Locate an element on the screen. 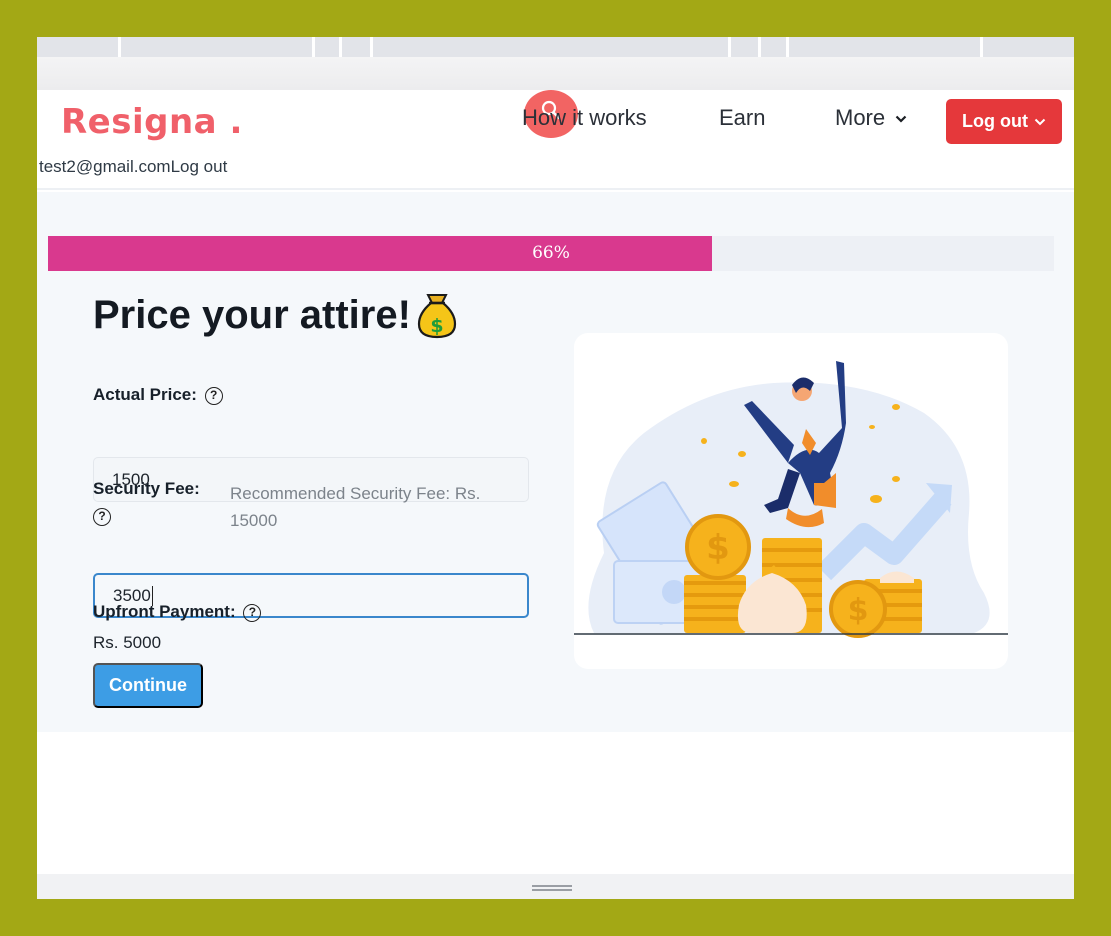 This screenshot has height=936, width=1111. progress-label: 66% is located at coordinates (551, 253).